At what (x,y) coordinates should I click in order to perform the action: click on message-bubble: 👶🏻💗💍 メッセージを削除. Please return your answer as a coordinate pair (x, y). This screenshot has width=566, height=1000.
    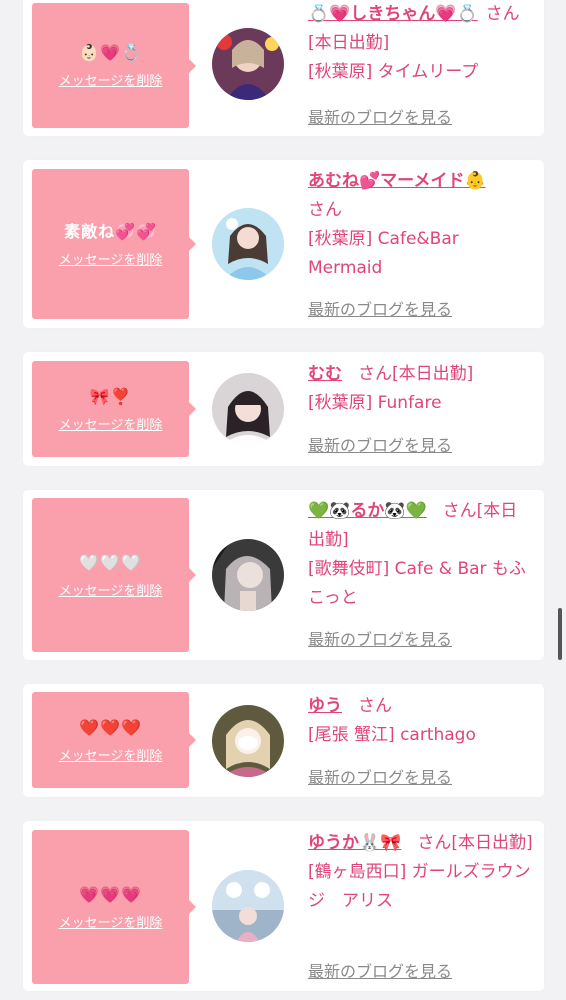
    Looking at the image, I should click on (114, 65).